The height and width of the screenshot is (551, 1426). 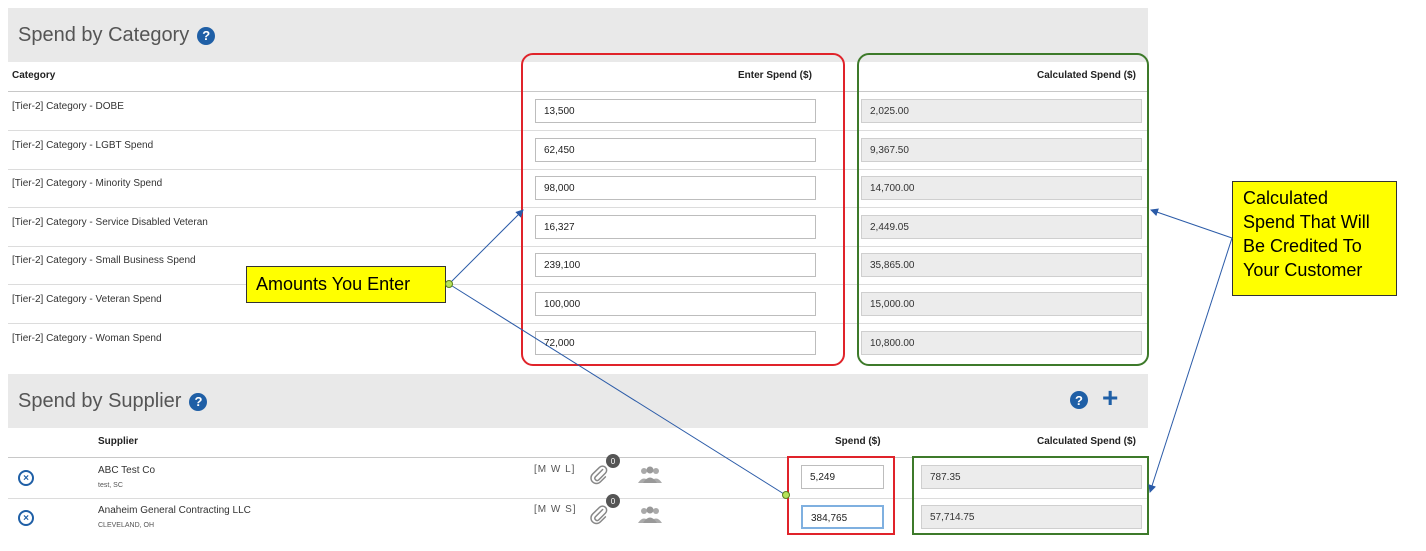 What do you see at coordinates (555, 469) in the screenshot?
I see `supplier-tags: [M W L]` at bounding box center [555, 469].